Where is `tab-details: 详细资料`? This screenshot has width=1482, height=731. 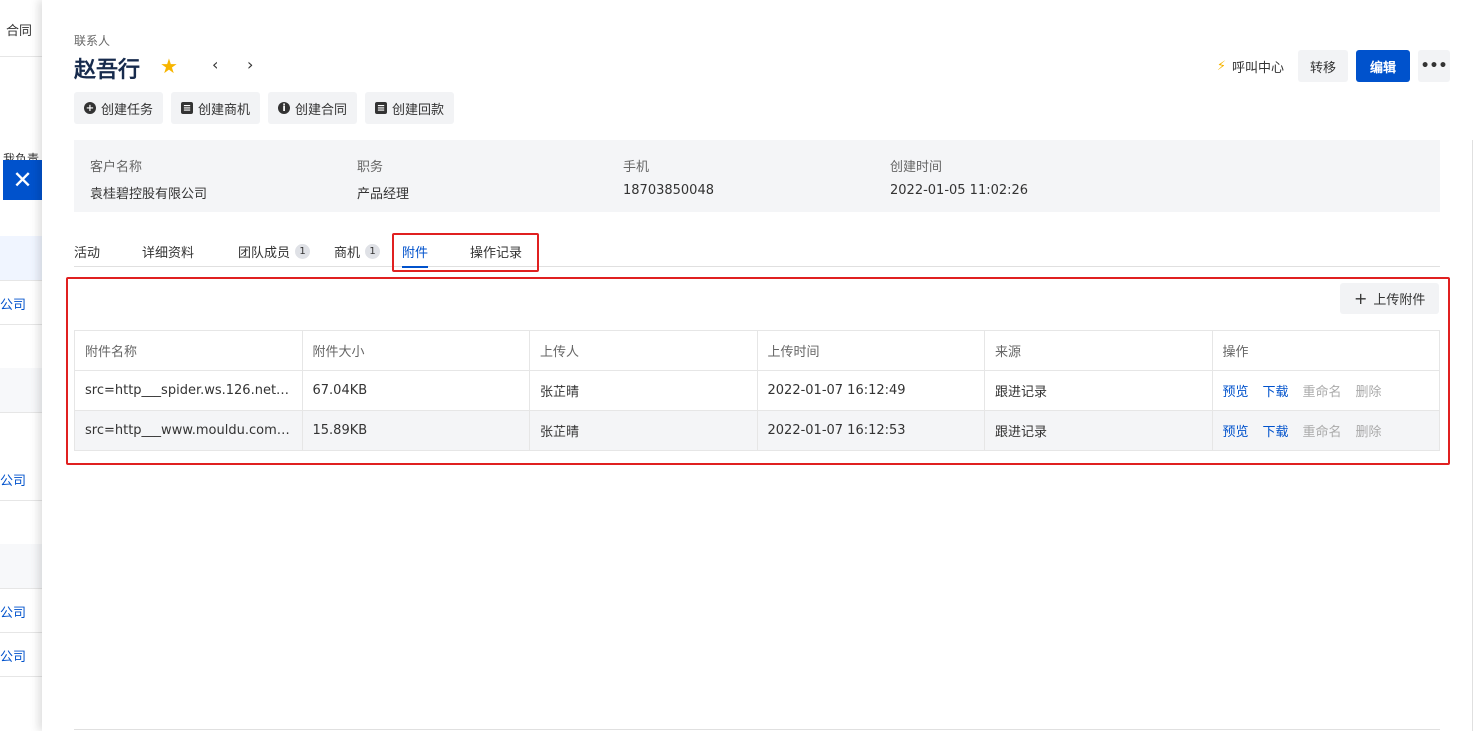
tab-details: 详细资料 is located at coordinates (168, 251).